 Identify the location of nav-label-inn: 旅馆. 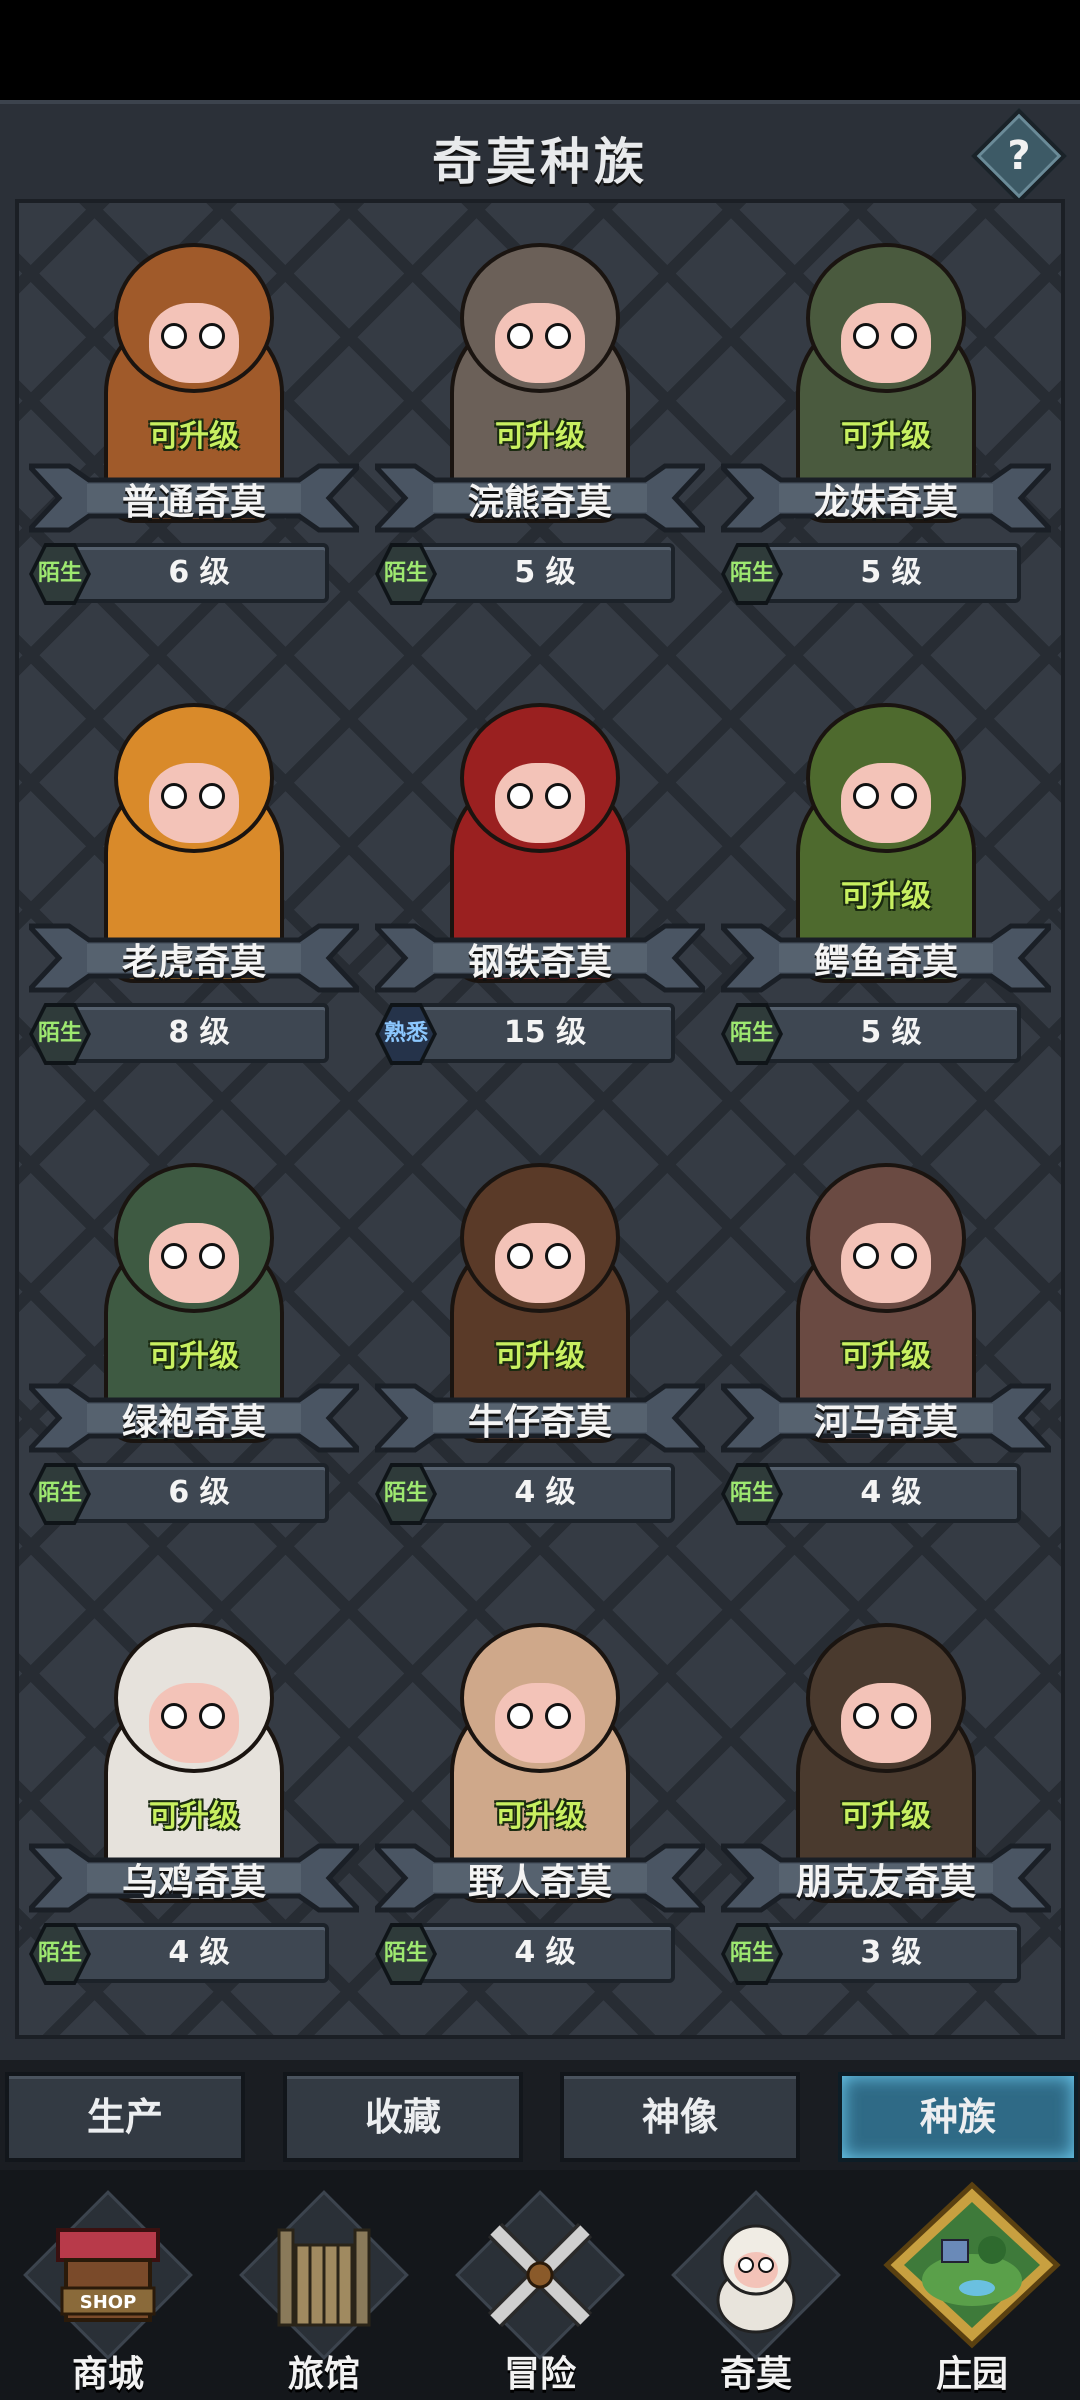
(323, 2374).